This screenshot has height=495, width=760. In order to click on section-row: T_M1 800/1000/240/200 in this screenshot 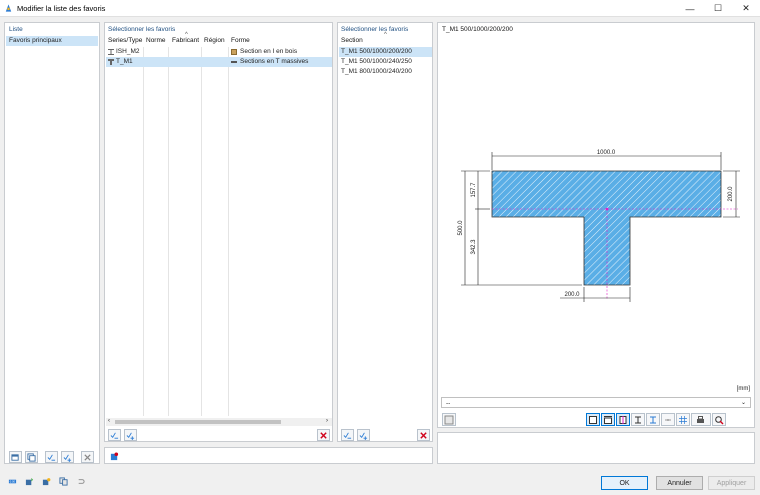, I will do `click(385, 72)`.